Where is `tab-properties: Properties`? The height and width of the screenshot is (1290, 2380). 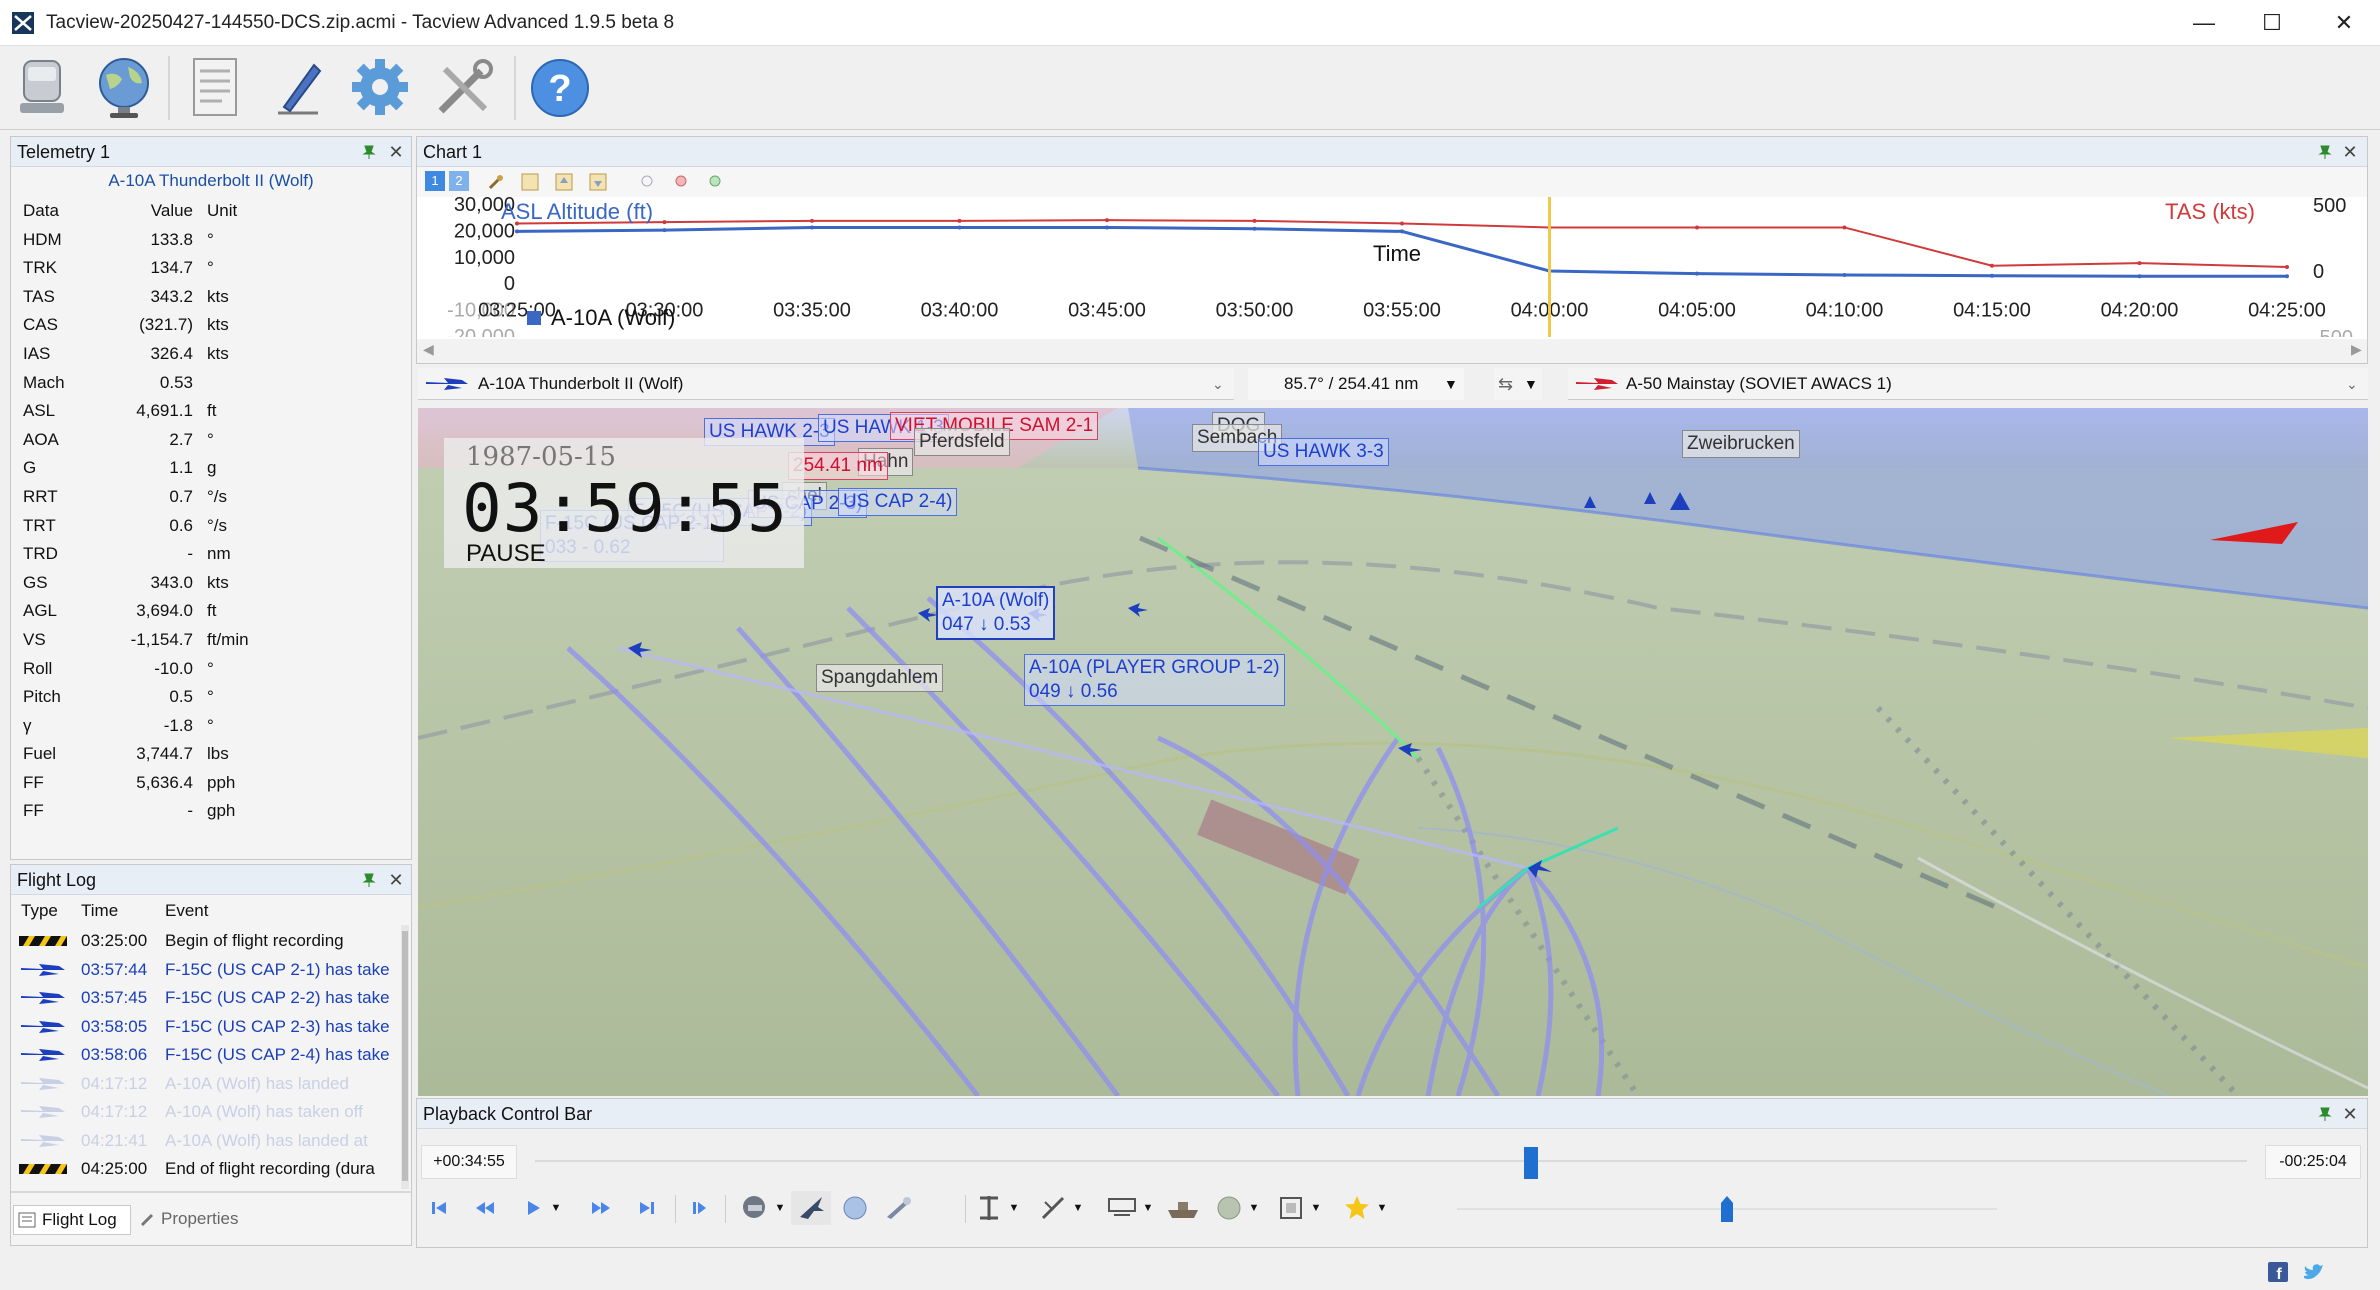 tab-properties: Properties is located at coordinates (200, 1220).